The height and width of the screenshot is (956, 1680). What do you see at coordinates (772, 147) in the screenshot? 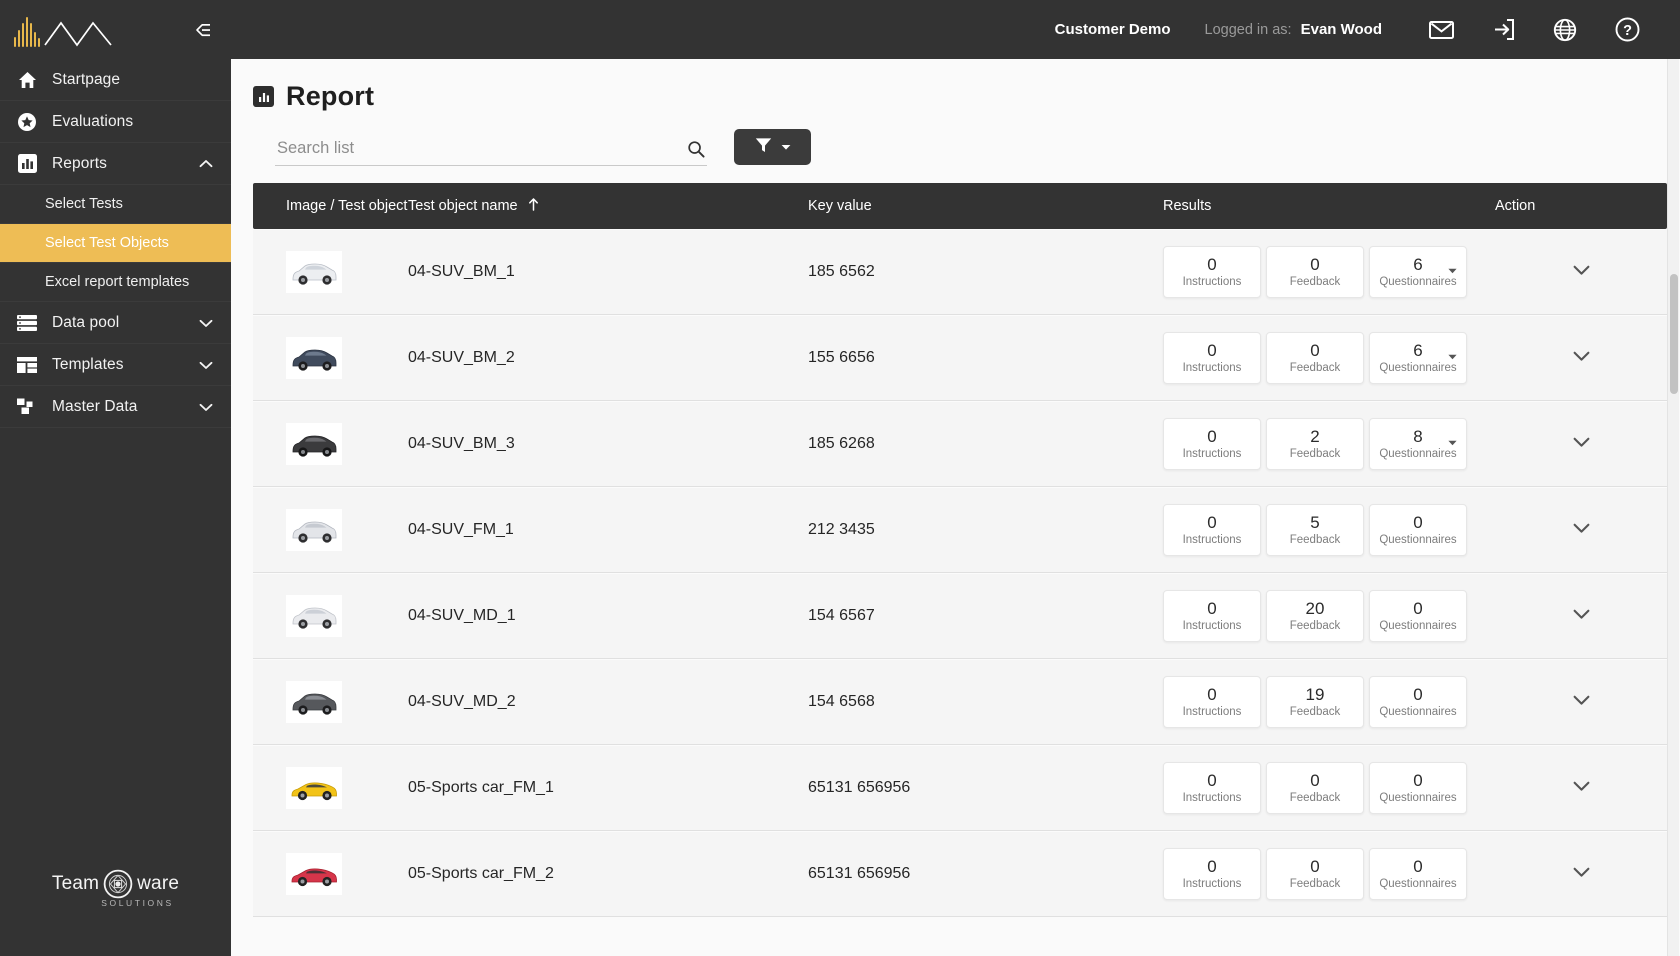
I see `filter-button` at bounding box center [772, 147].